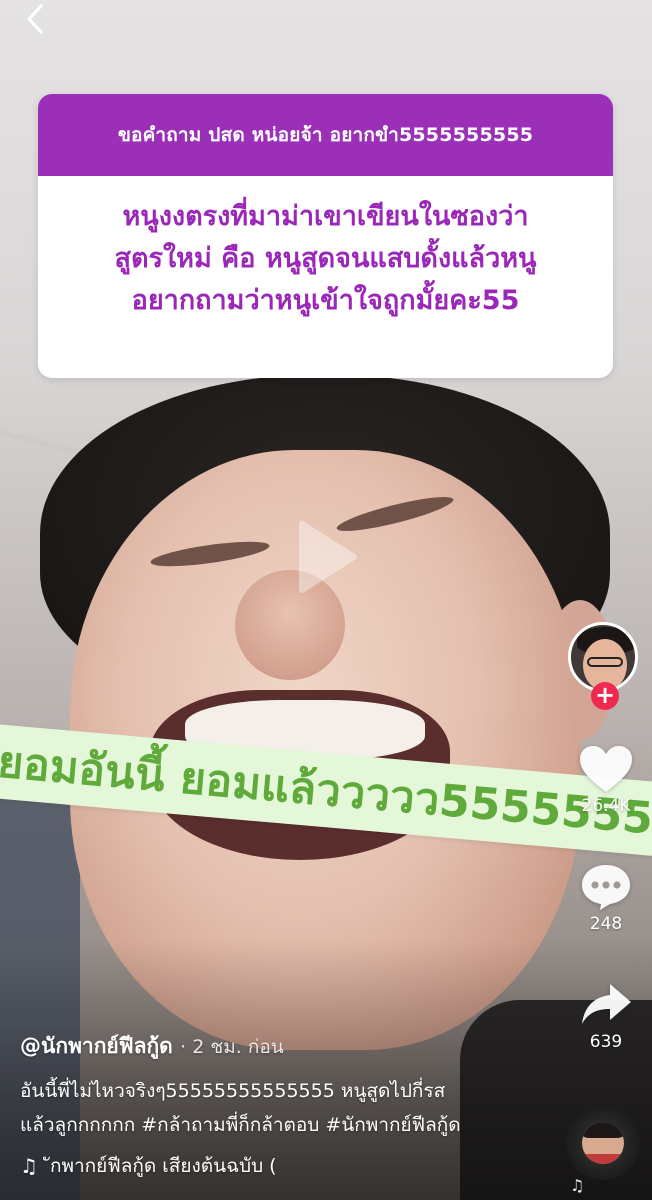  What do you see at coordinates (605, 696) in the screenshot?
I see `follow-button: +` at bounding box center [605, 696].